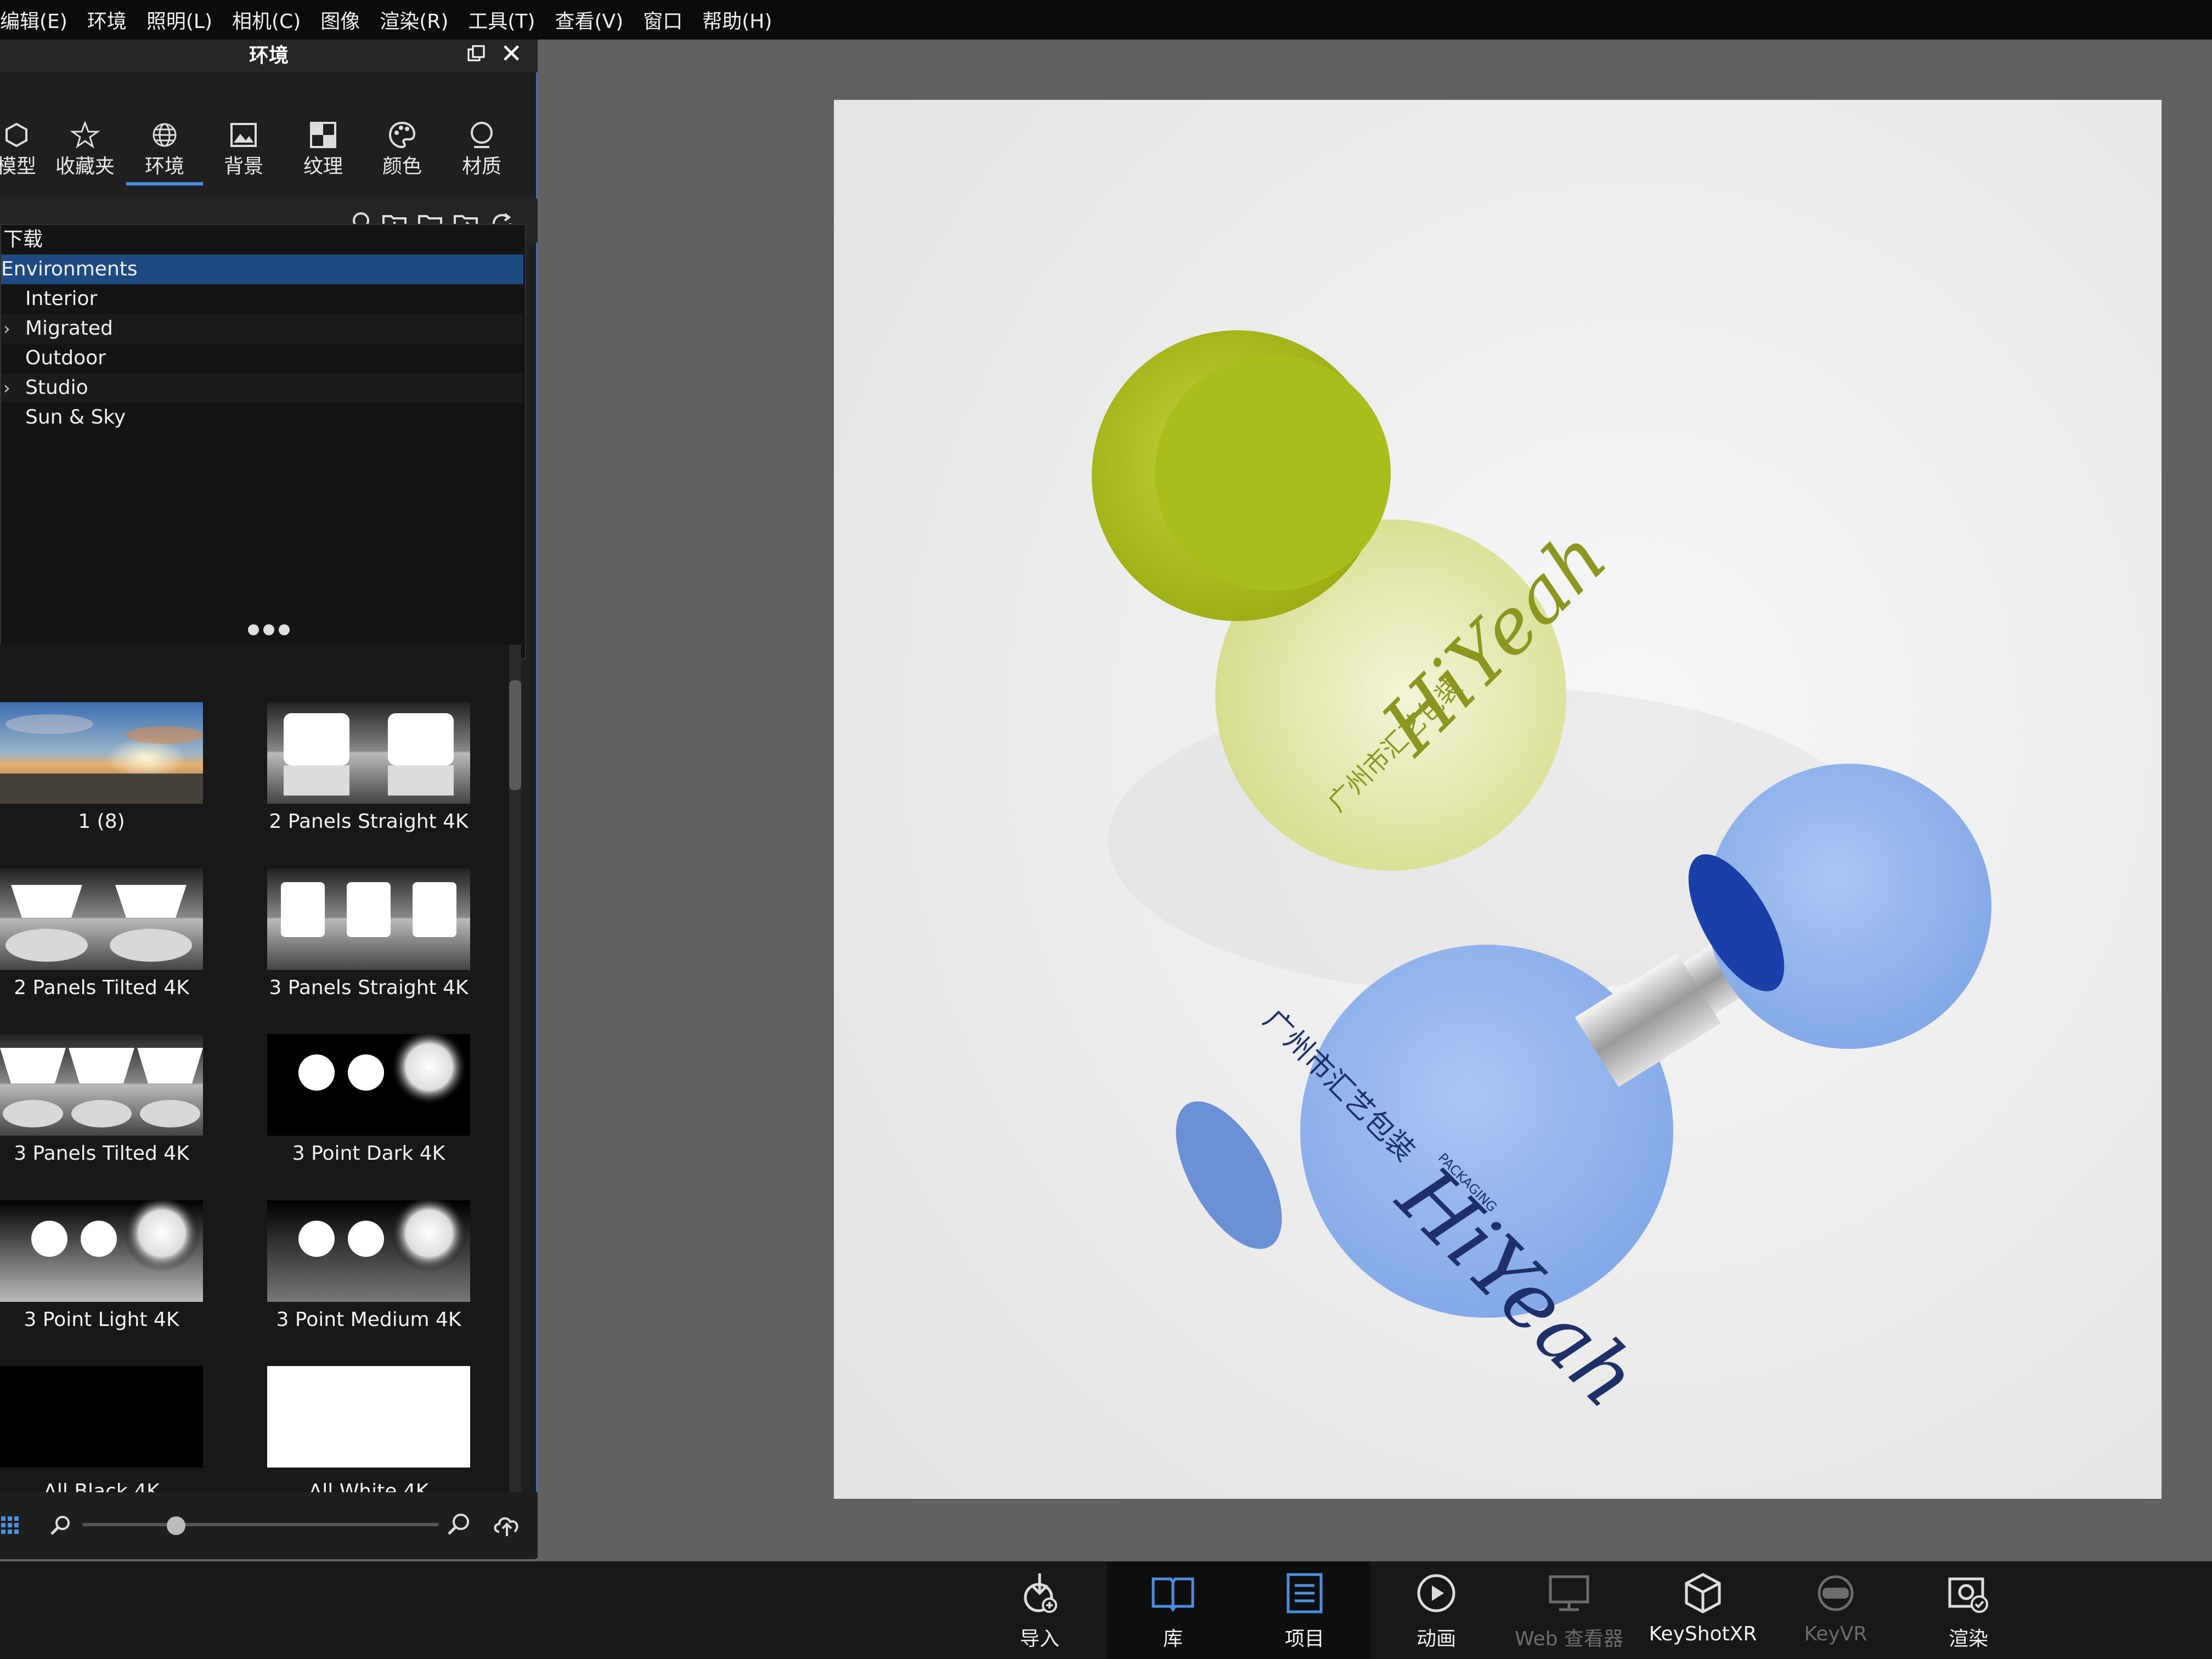 The image size is (2212, 1659). What do you see at coordinates (262, 328) in the screenshot?
I see `tree-item-migrated: › Migrated` at bounding box center [262, 328].